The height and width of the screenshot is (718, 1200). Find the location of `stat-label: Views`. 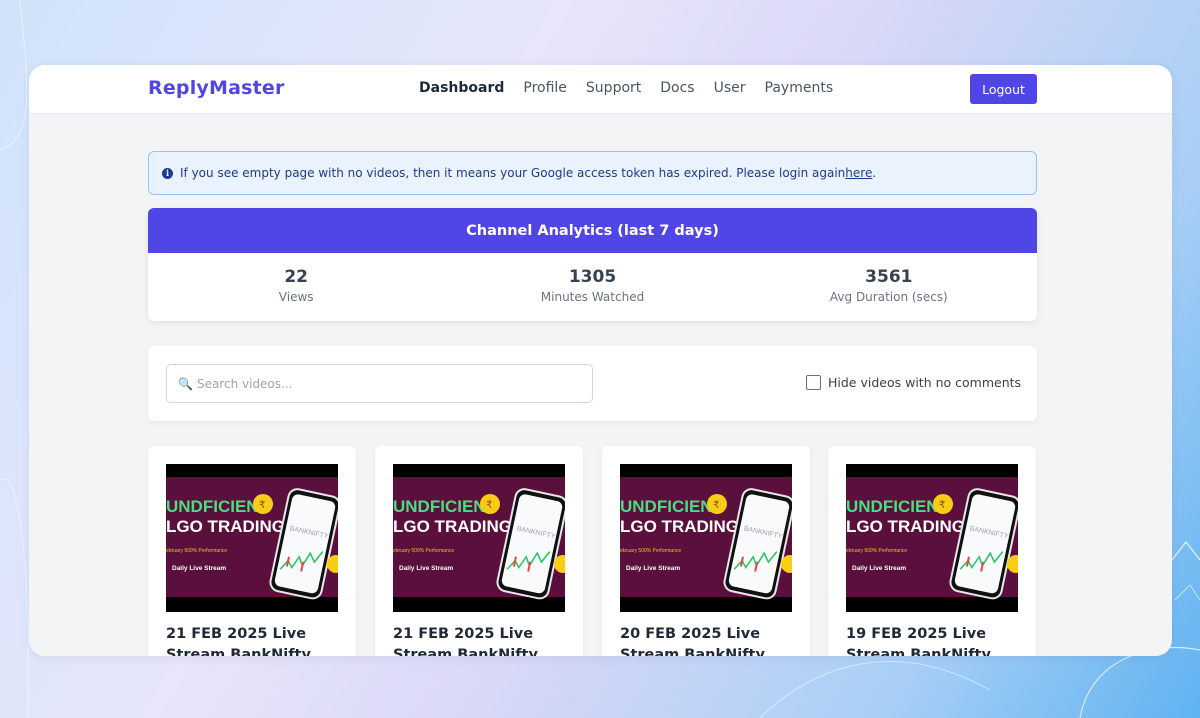

stat-label: Views is located at coordinates (296, 297).